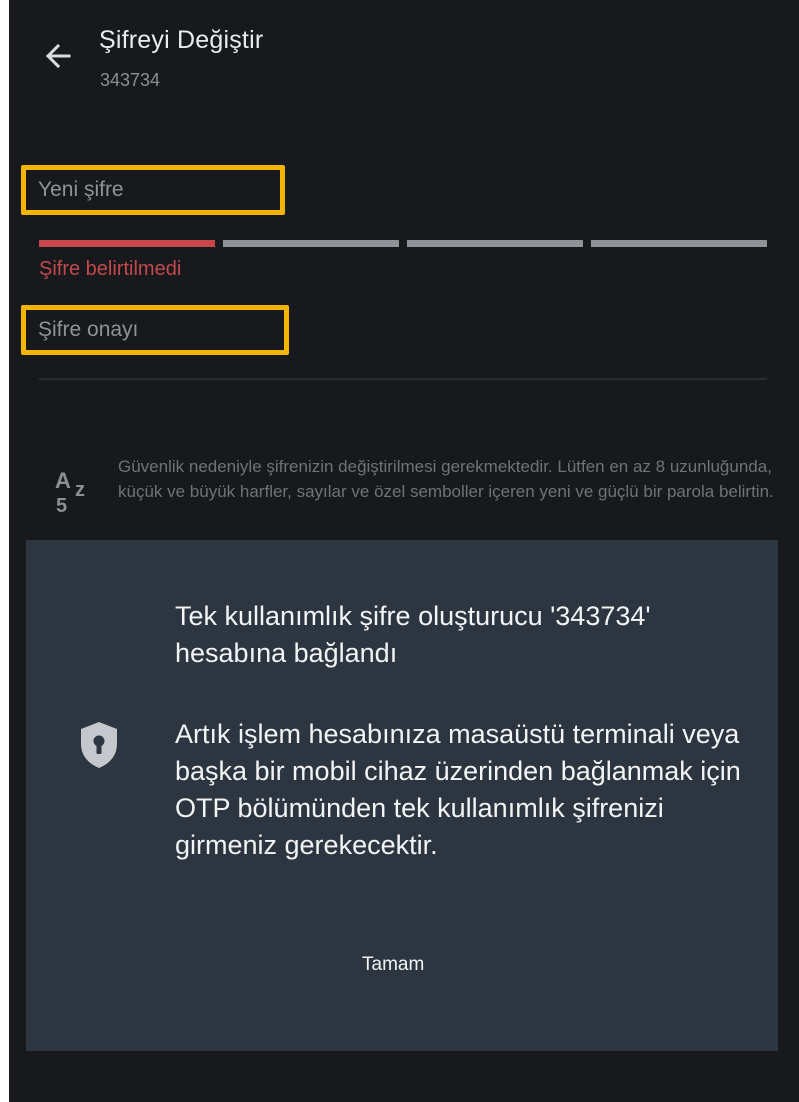 This screenshot has height=1102, width=799. What do you see at coordinates (58, 56) in the screenshot?
I see `arrow-left-icon` at bounding box center [58, 56].